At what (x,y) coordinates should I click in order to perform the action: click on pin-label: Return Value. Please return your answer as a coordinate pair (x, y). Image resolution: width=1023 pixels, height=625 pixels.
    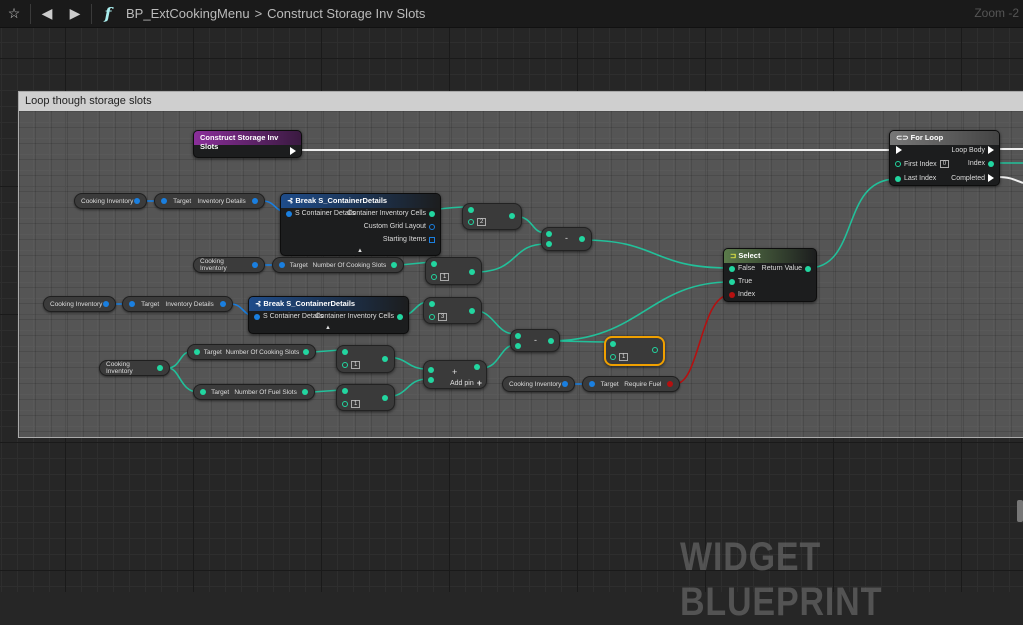
    Looking at the image, I should click on (781, 268).